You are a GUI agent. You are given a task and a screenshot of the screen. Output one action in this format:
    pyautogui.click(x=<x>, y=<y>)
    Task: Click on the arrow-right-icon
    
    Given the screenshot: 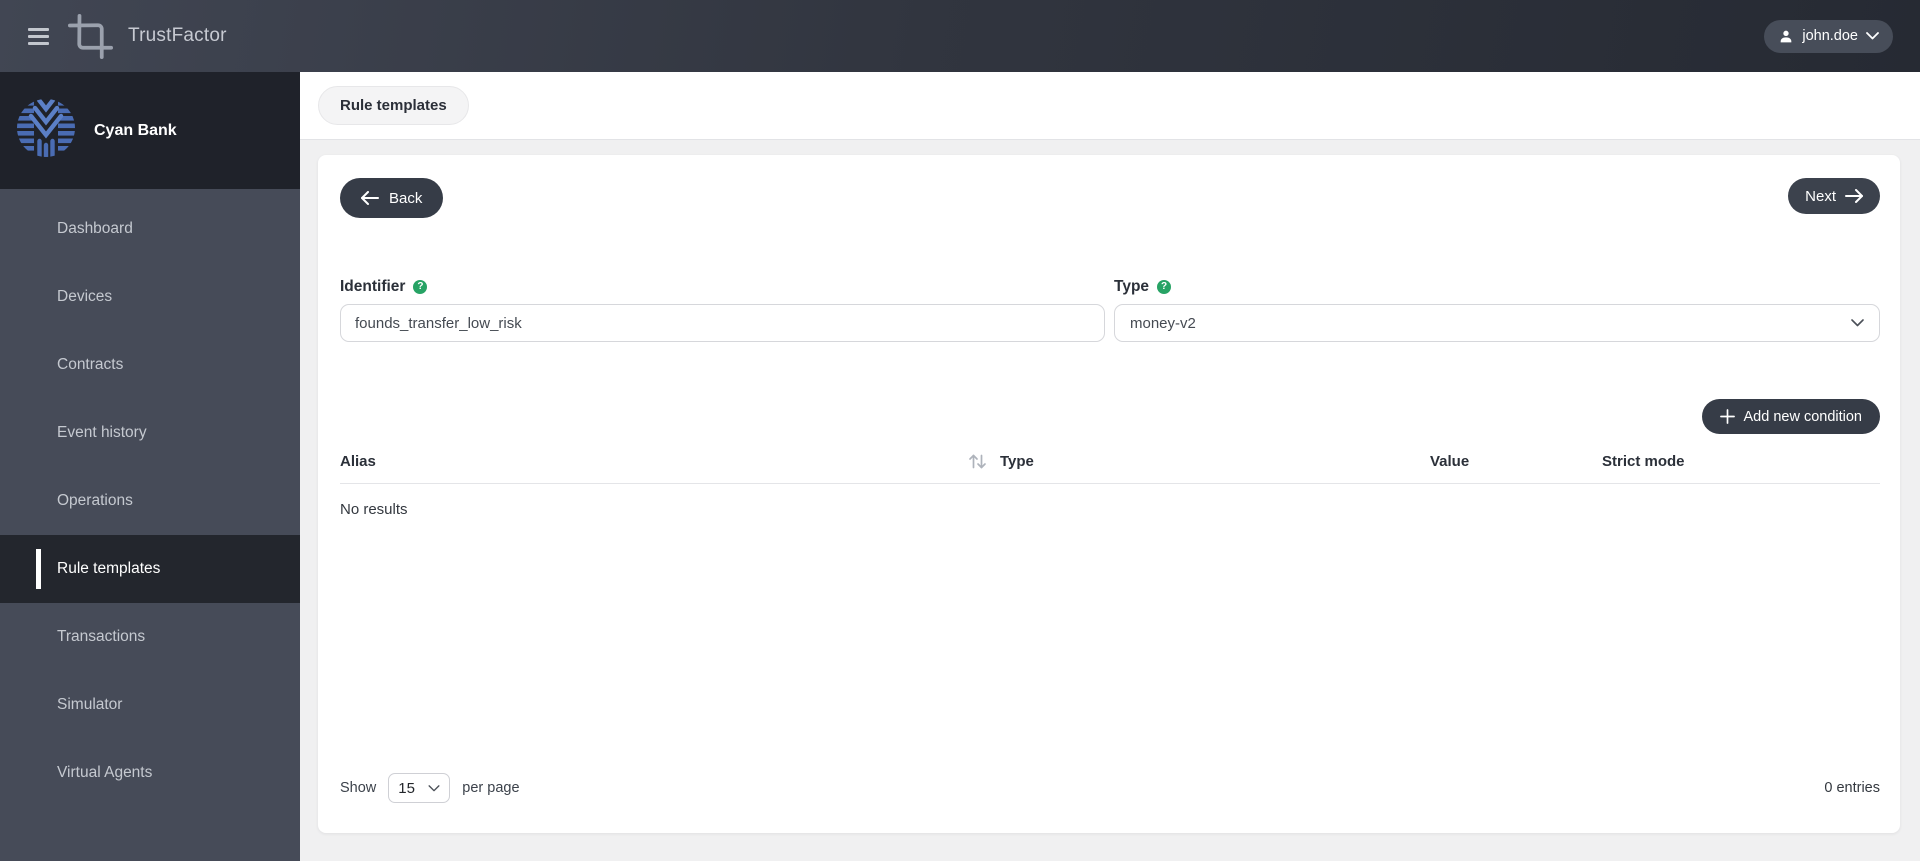 What is the action you would take?
    pyautogui.click(x=1854, y=196)
    